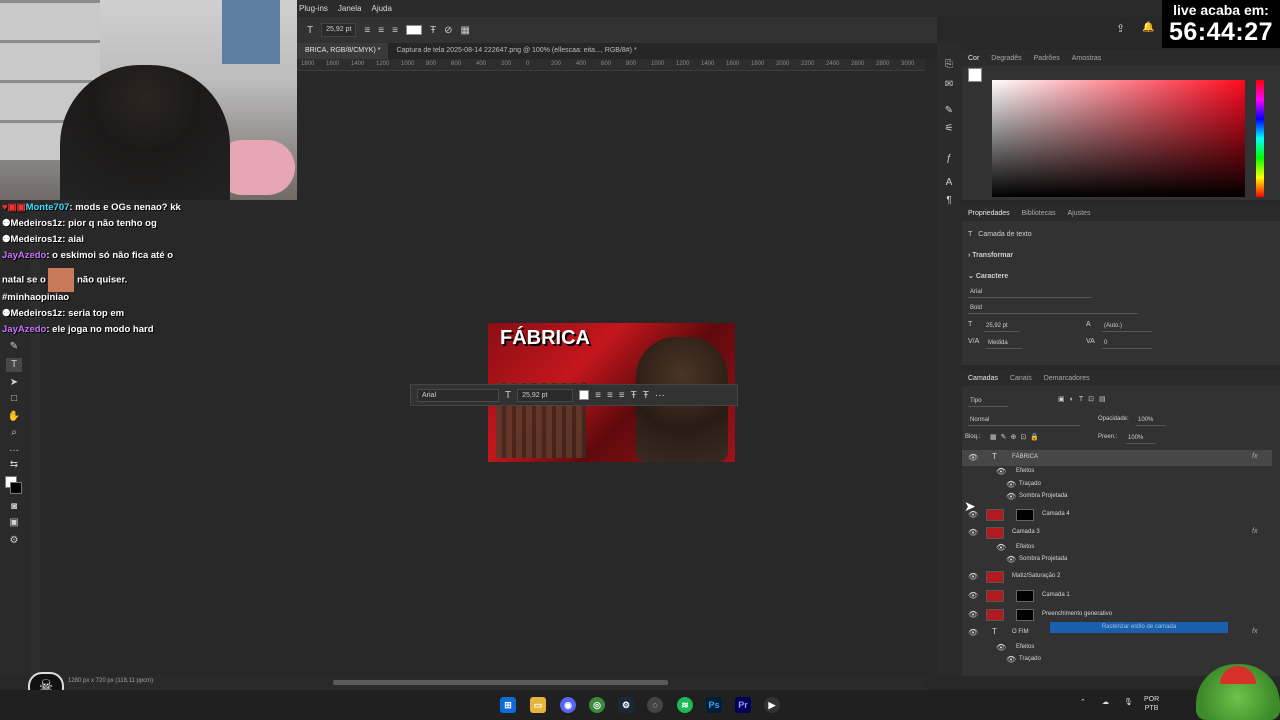  Describe the element at coordinates (1016, 437) in the screenshot. I see `lock-icons: ▦✎⊕⊡🔒` at that location.